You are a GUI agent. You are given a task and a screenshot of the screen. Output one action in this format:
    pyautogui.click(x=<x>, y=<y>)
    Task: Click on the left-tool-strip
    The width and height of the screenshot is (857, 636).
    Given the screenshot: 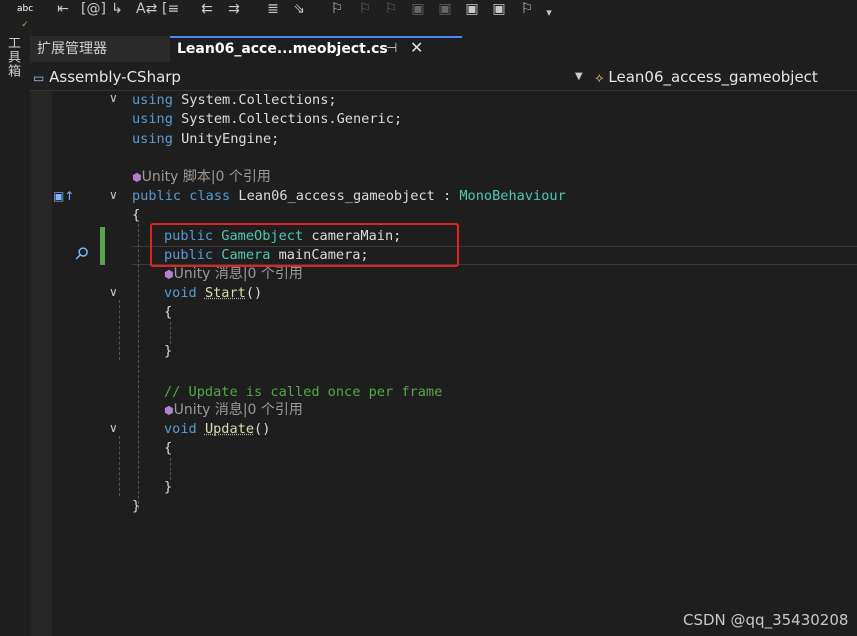 What is the action you would take?
    pyautogui.click(x=15, y=333)
    